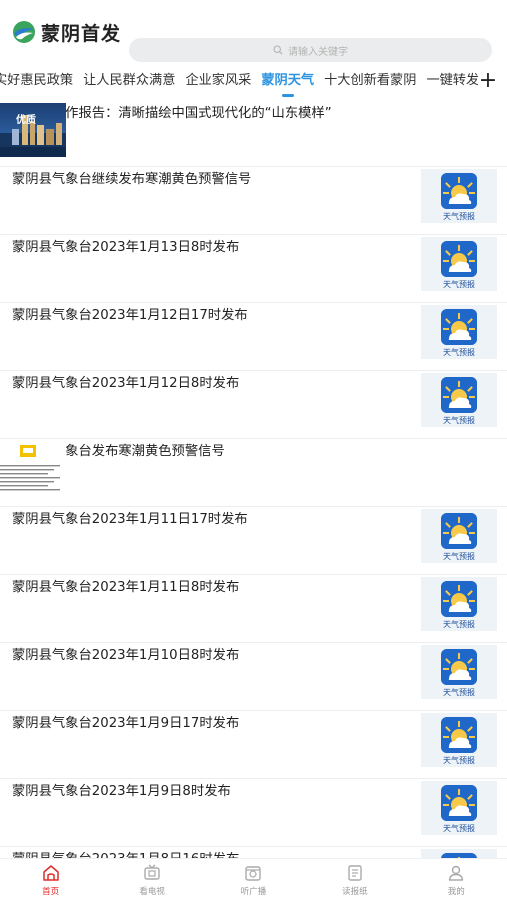  Describe the element at coordinates (253, 745) in the screenshot. I see `news-item: 蒙阴县气象台2023年1月9日17时发布 天气预报` at that location.